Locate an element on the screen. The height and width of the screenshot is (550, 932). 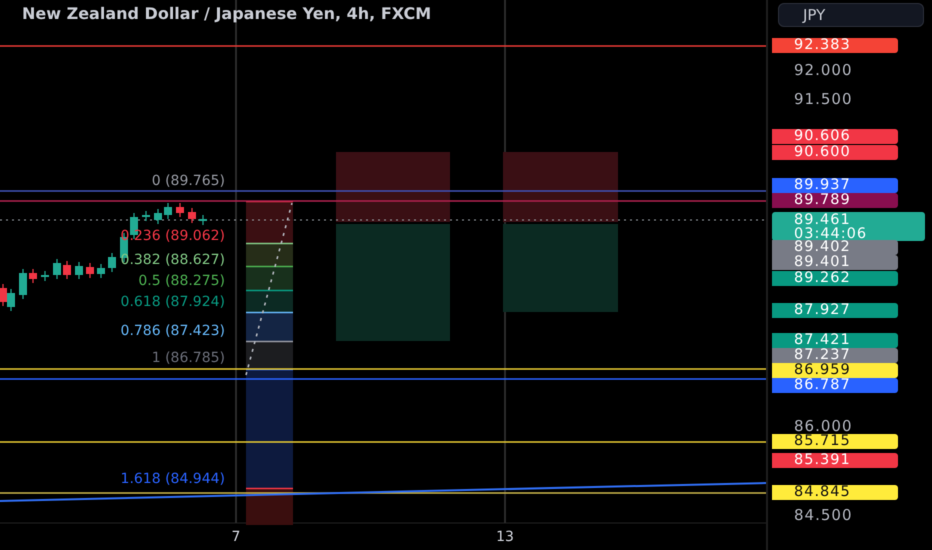
price-value: 89.461 is located at coordinates (822, 220).